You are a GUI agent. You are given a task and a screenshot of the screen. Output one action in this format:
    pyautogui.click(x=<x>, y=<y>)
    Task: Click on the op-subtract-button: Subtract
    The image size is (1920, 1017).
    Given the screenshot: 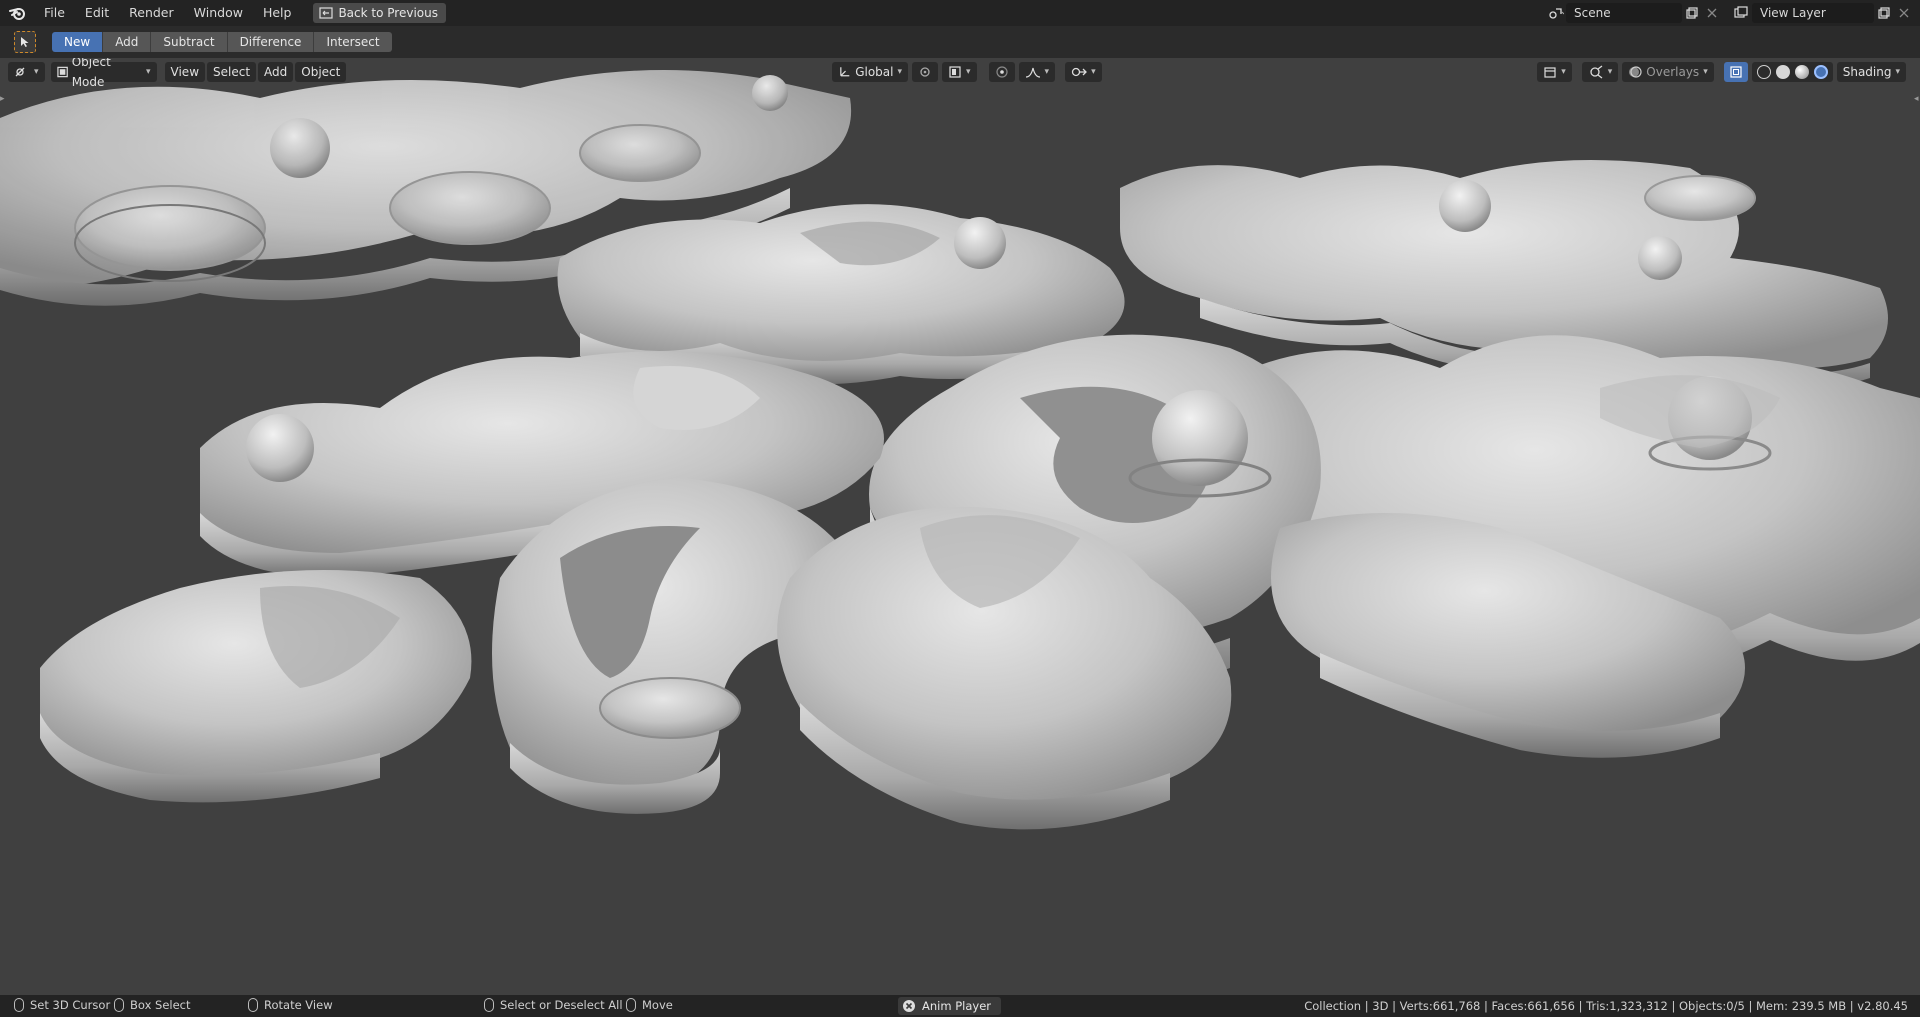 What is the action you would take?
    pyautogui.click(x=189, y=42)
    